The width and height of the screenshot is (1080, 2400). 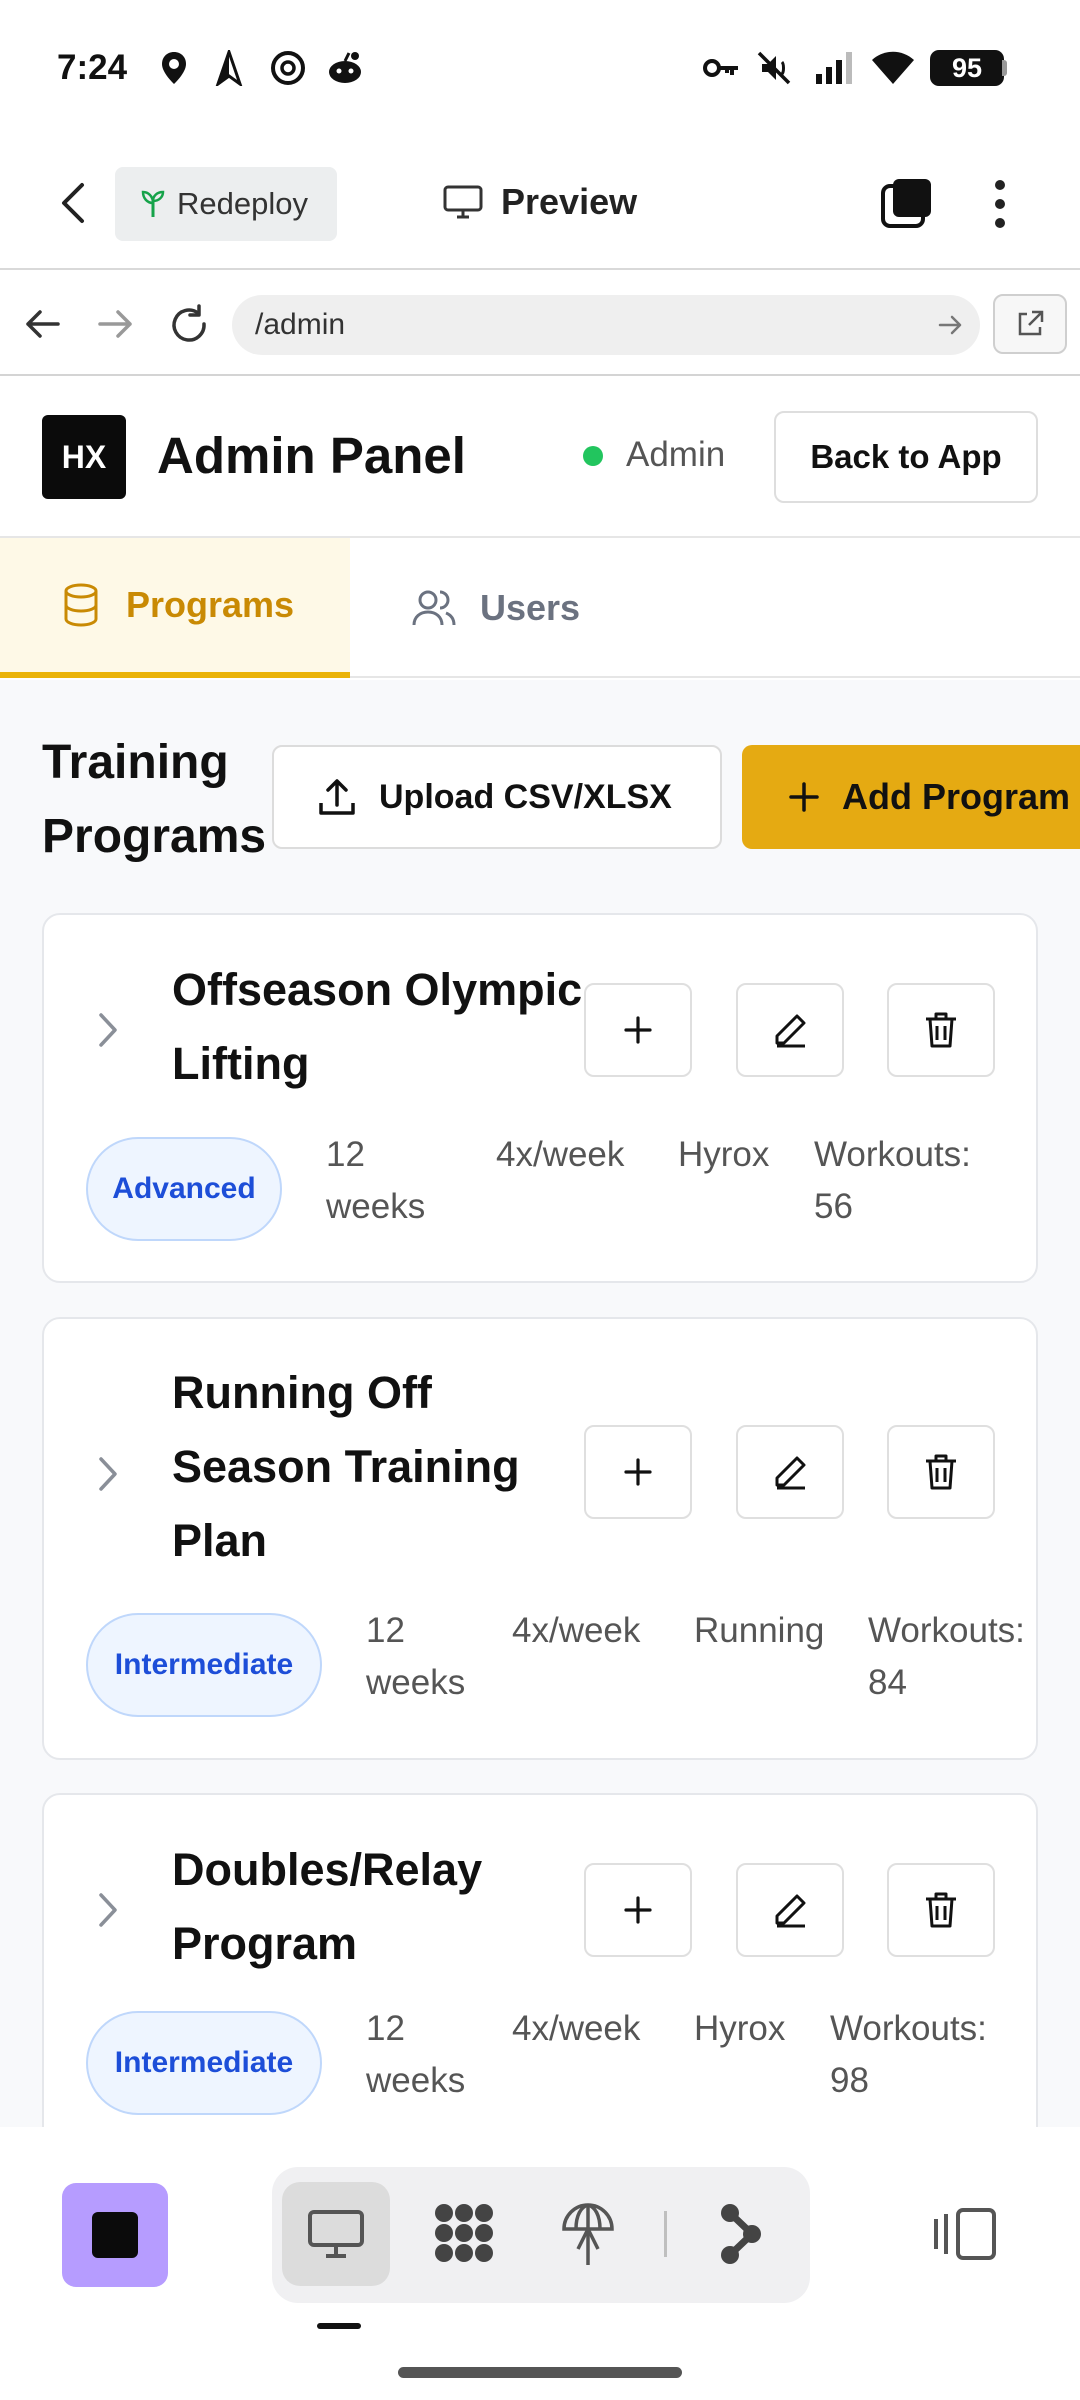 I want to click on globe-icon, so click(x=588, y=2234).